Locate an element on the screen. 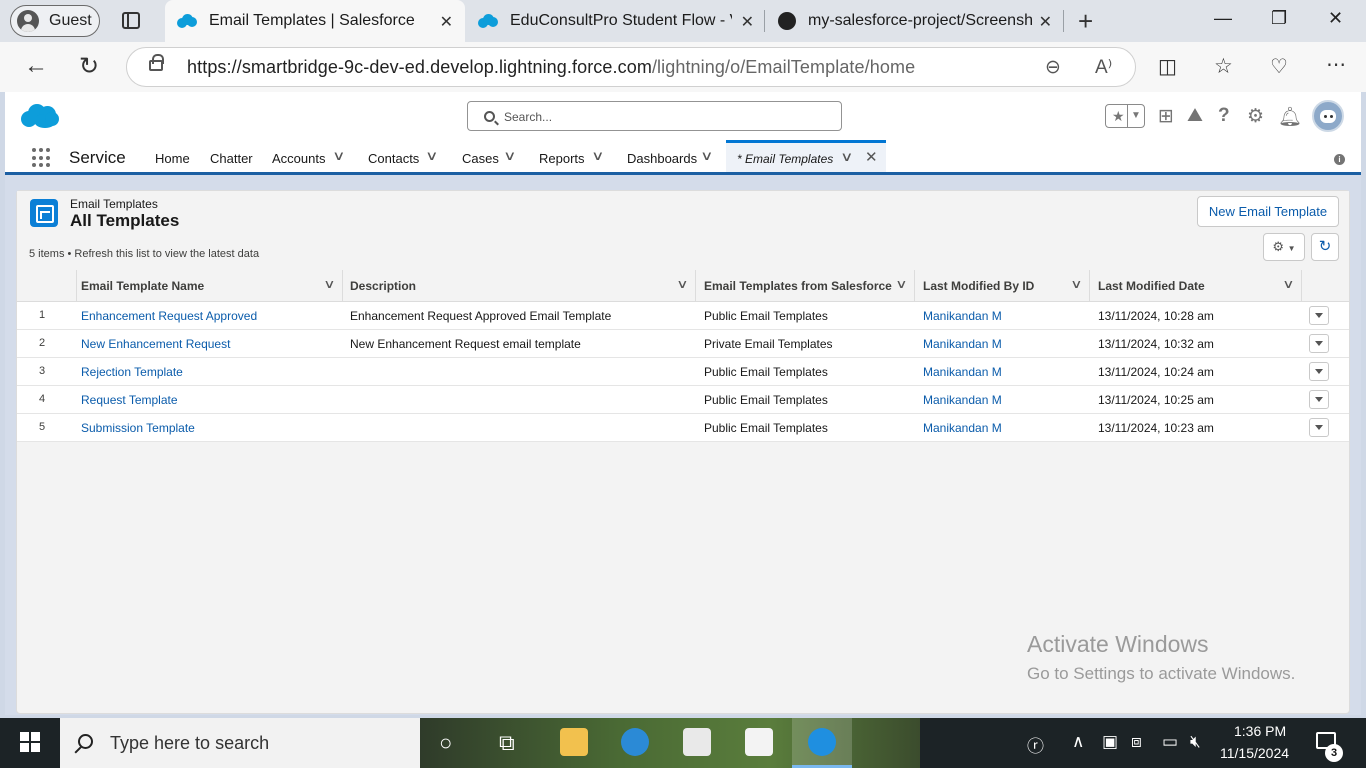 The width and height of the screenshot is (1366, 768). salesforce-logo-icon is located at coordinates (41, 116).